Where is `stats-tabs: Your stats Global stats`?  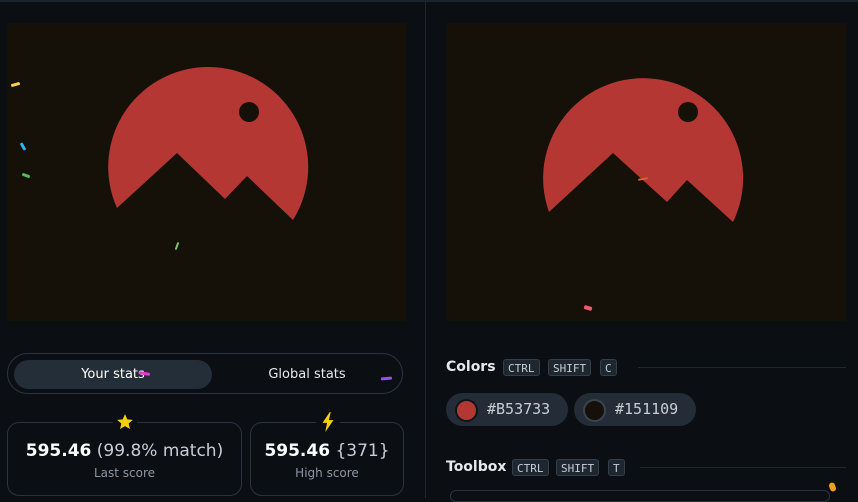 stats-tabs: Your stats Global stats is located at coordinates (205, 373).